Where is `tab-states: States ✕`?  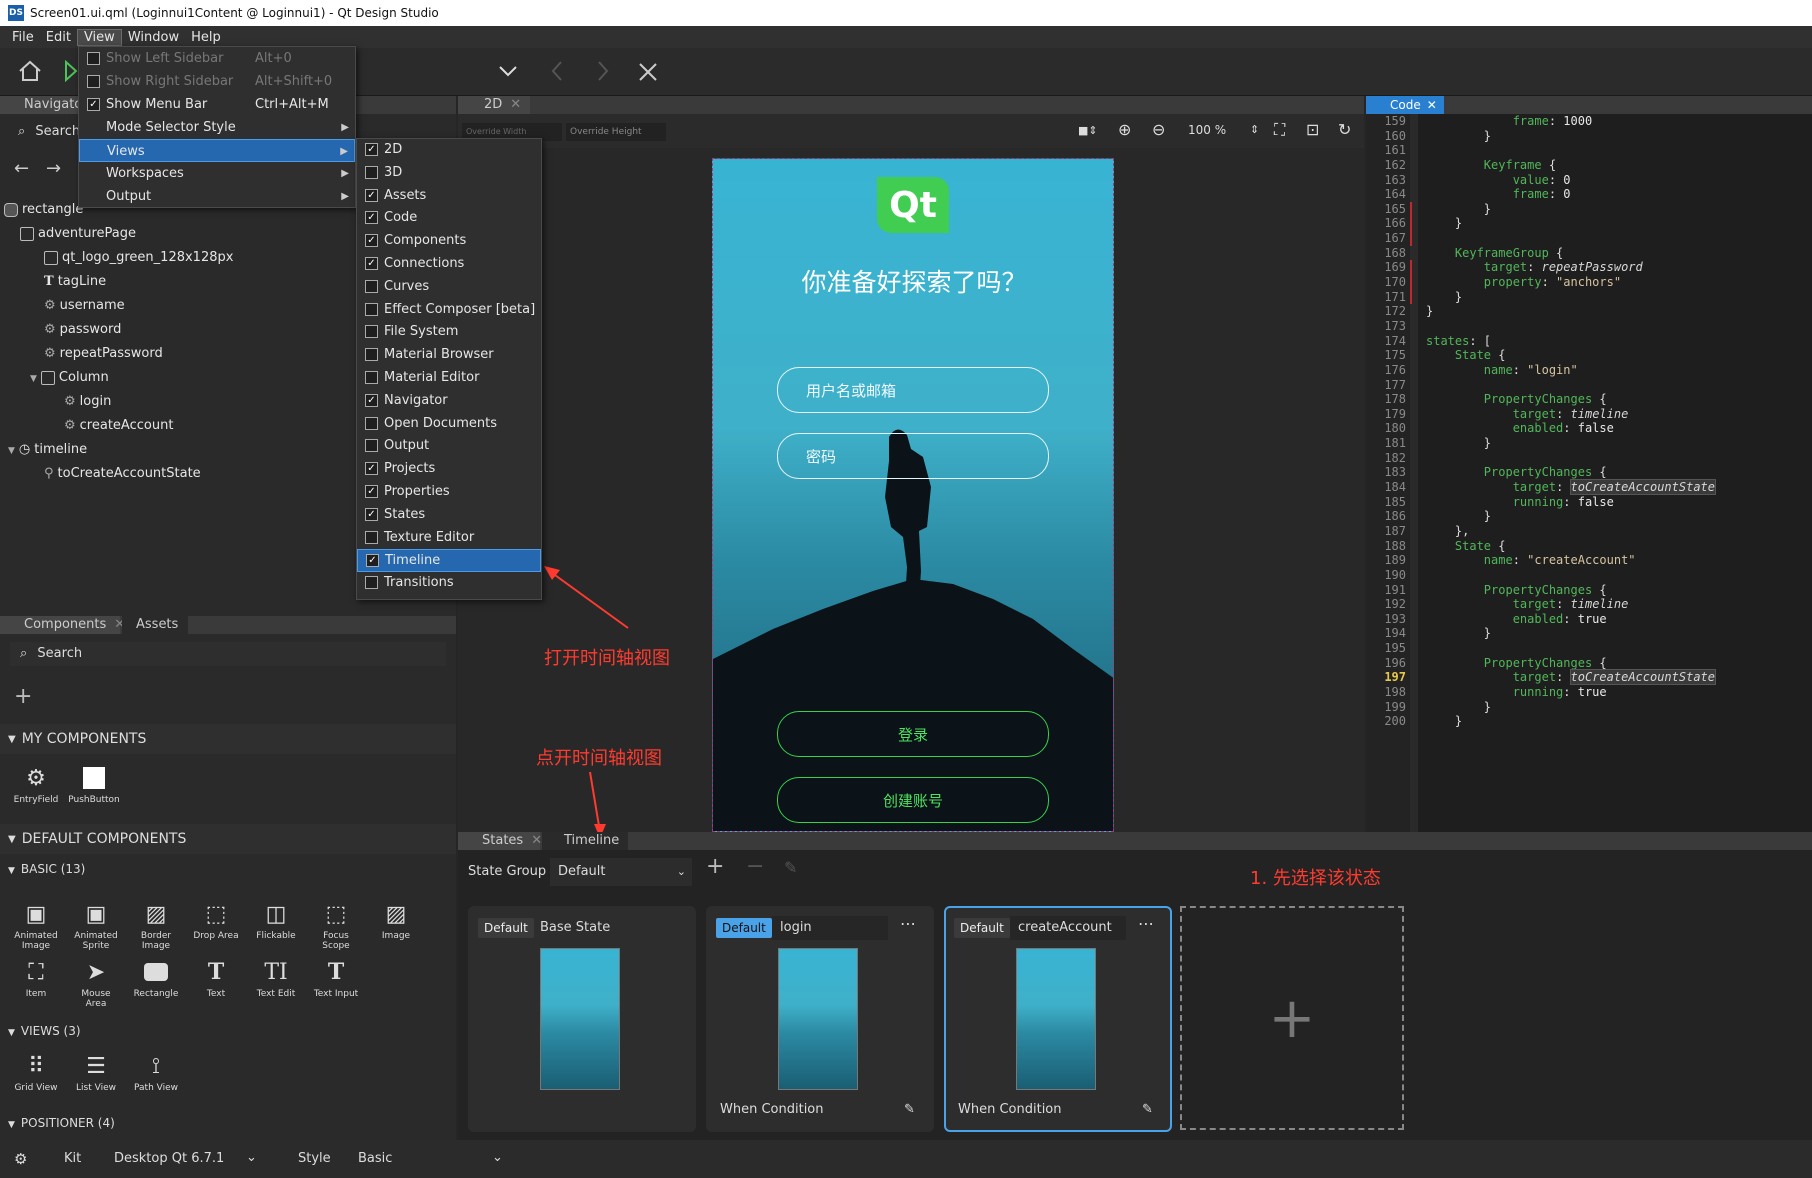
tab-states: States ✕ is located at coordinates (500, 841).